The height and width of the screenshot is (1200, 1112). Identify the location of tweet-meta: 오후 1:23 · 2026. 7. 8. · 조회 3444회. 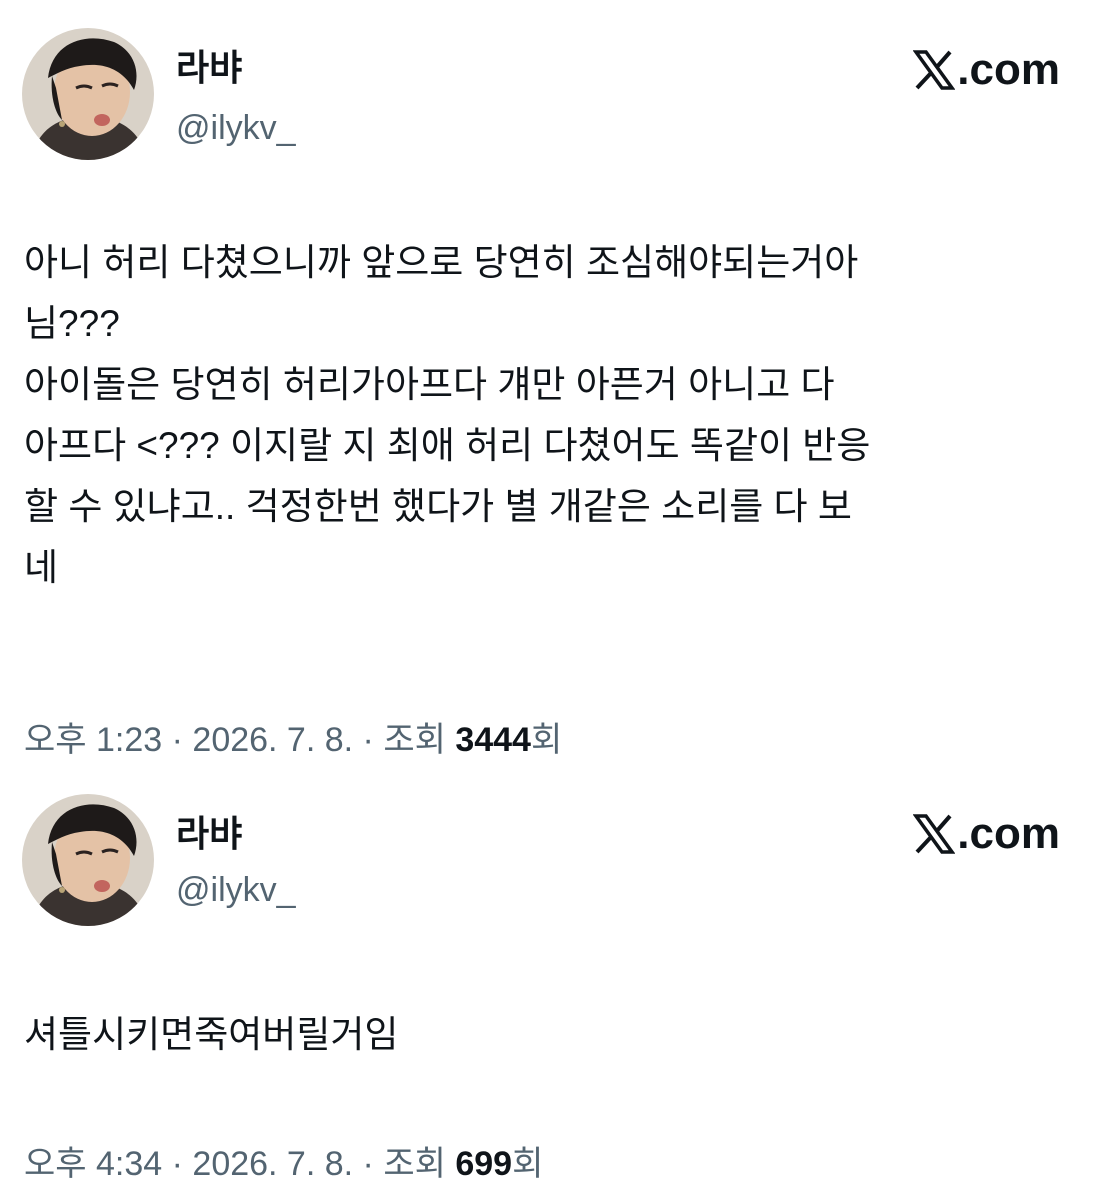
(293, 740).